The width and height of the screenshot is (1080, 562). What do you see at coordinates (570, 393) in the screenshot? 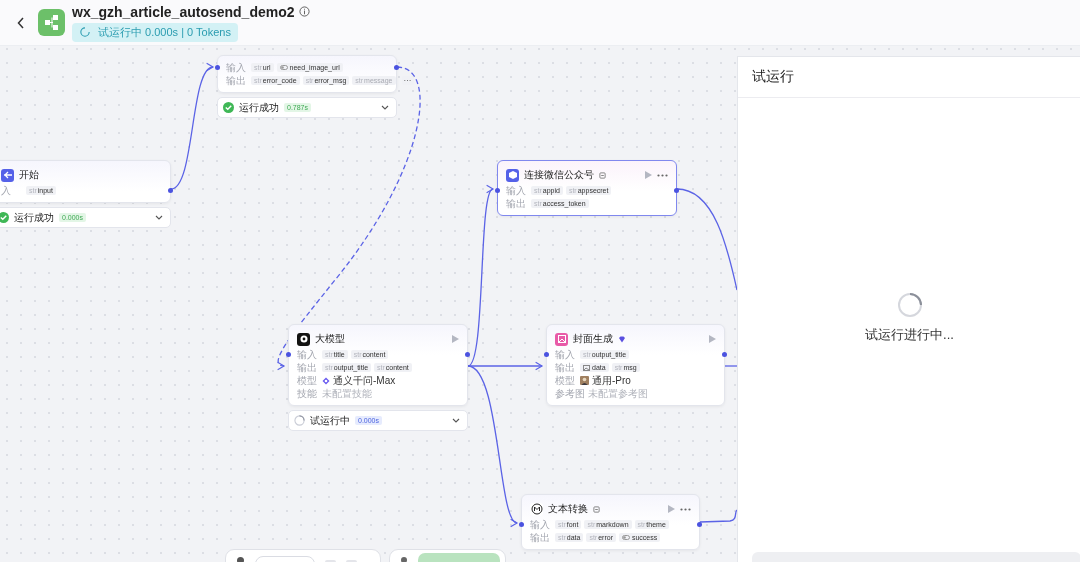
I see `row-label: 参考图` at bounding box center [570, 393].